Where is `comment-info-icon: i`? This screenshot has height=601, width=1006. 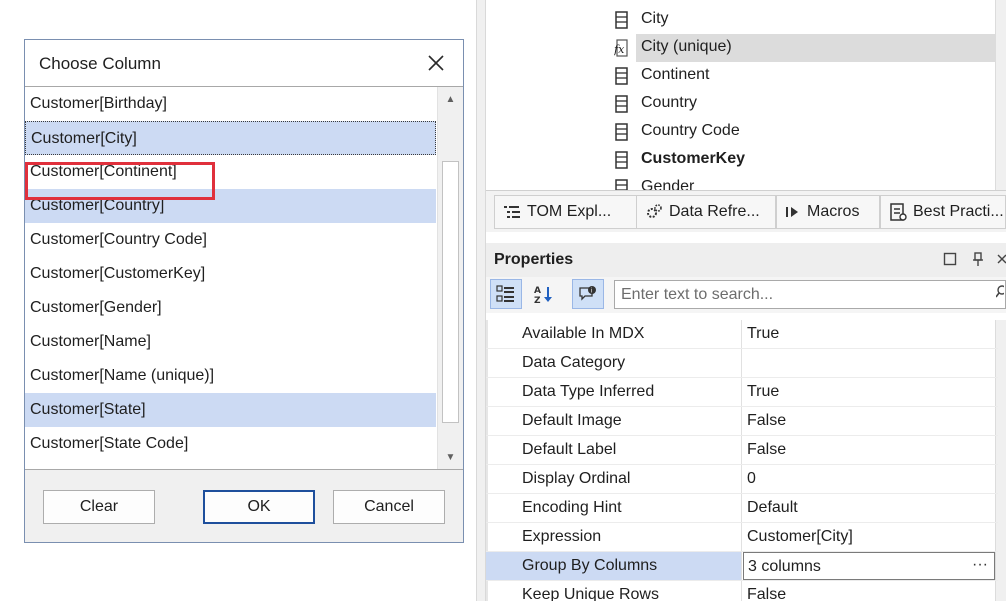 comment-info-icon: i is located at coordinates (587, 293).